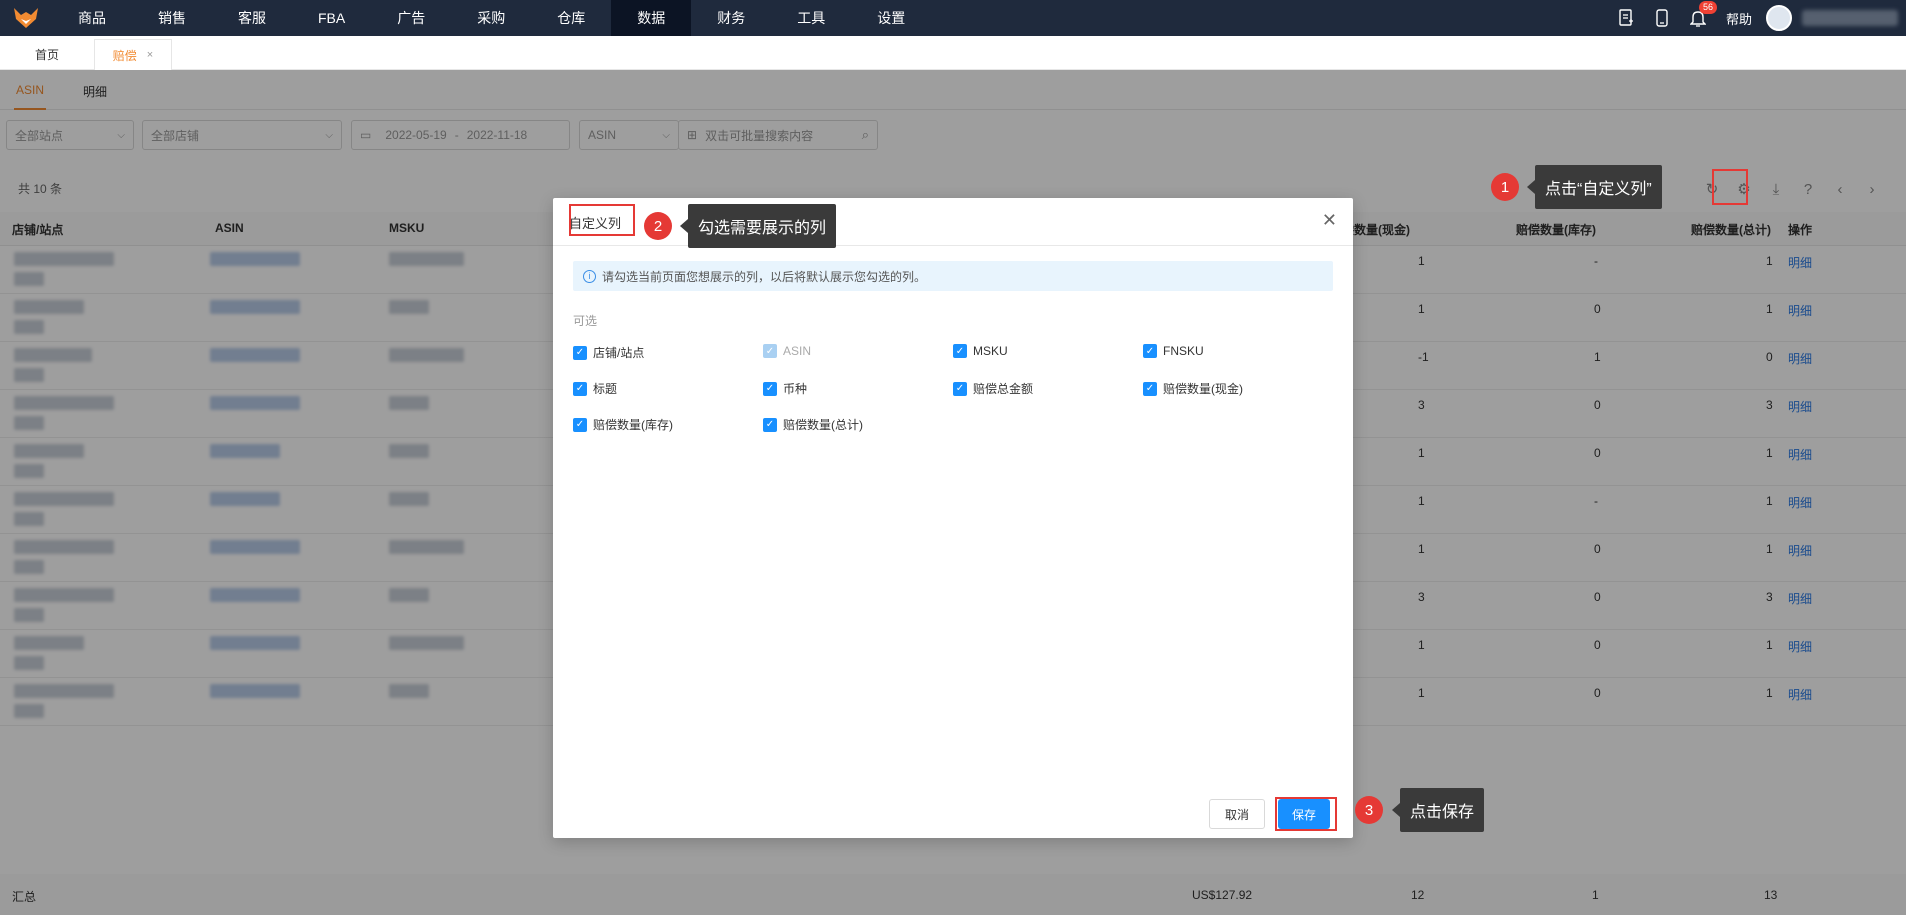 This screenshot has height=915, width=1906. Describe the element at coordinates (731, 18) in the screenshot. I see `nav-item-8: 财务` at that location.